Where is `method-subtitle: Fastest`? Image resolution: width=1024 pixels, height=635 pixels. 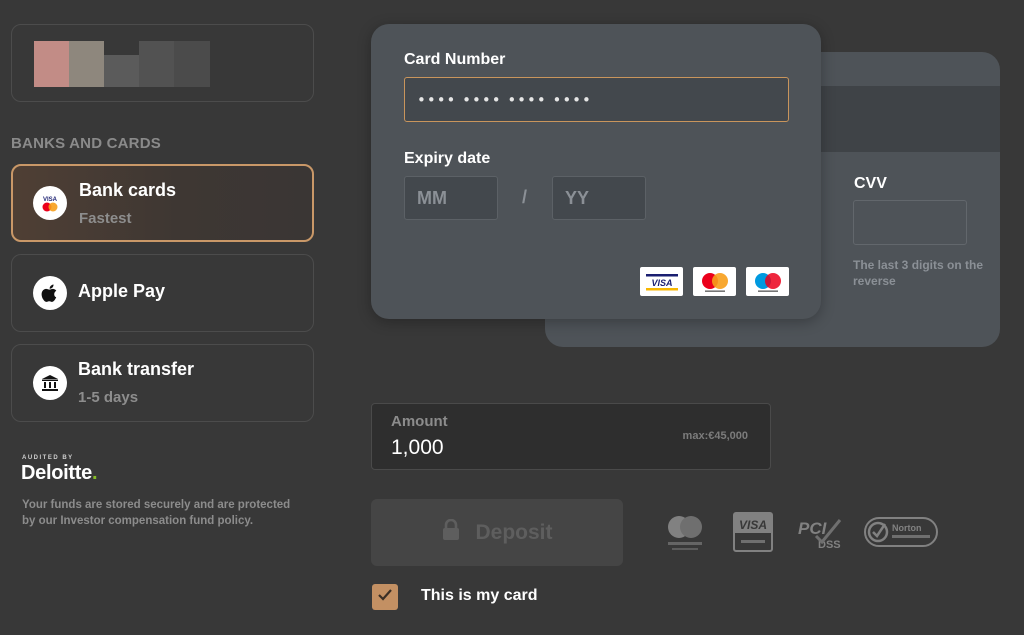
method-subtitle: Fastest is located at coordinates (105, 218).